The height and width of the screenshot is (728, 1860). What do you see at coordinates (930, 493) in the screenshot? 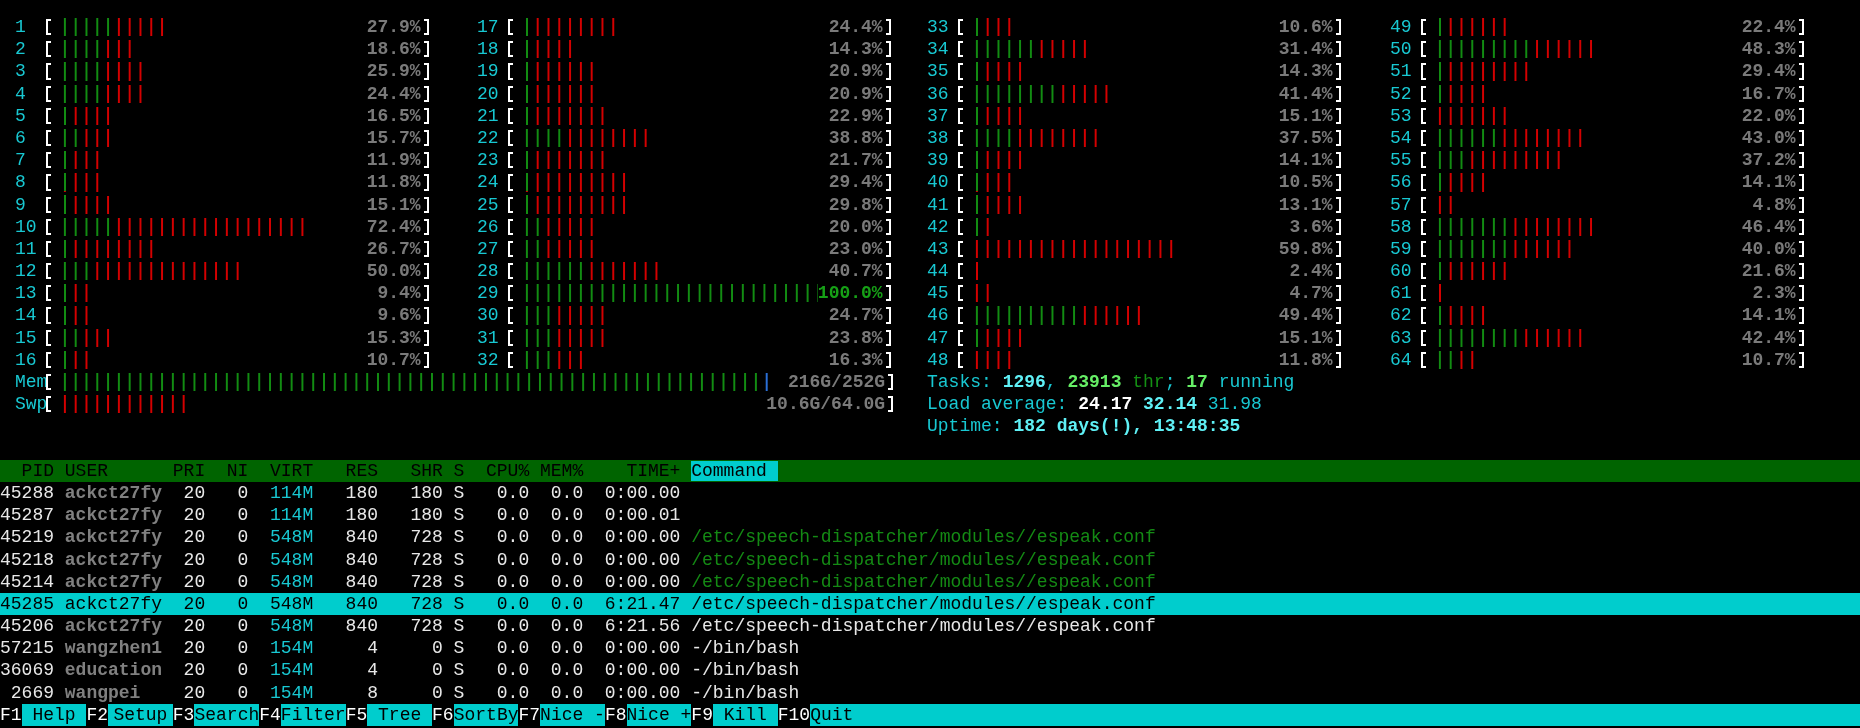
I see `process-row: 45288 ackct27fy 20 0 114M 180 180 S 0.0 0.0 0:00.00` at bounding box center [930, 493].